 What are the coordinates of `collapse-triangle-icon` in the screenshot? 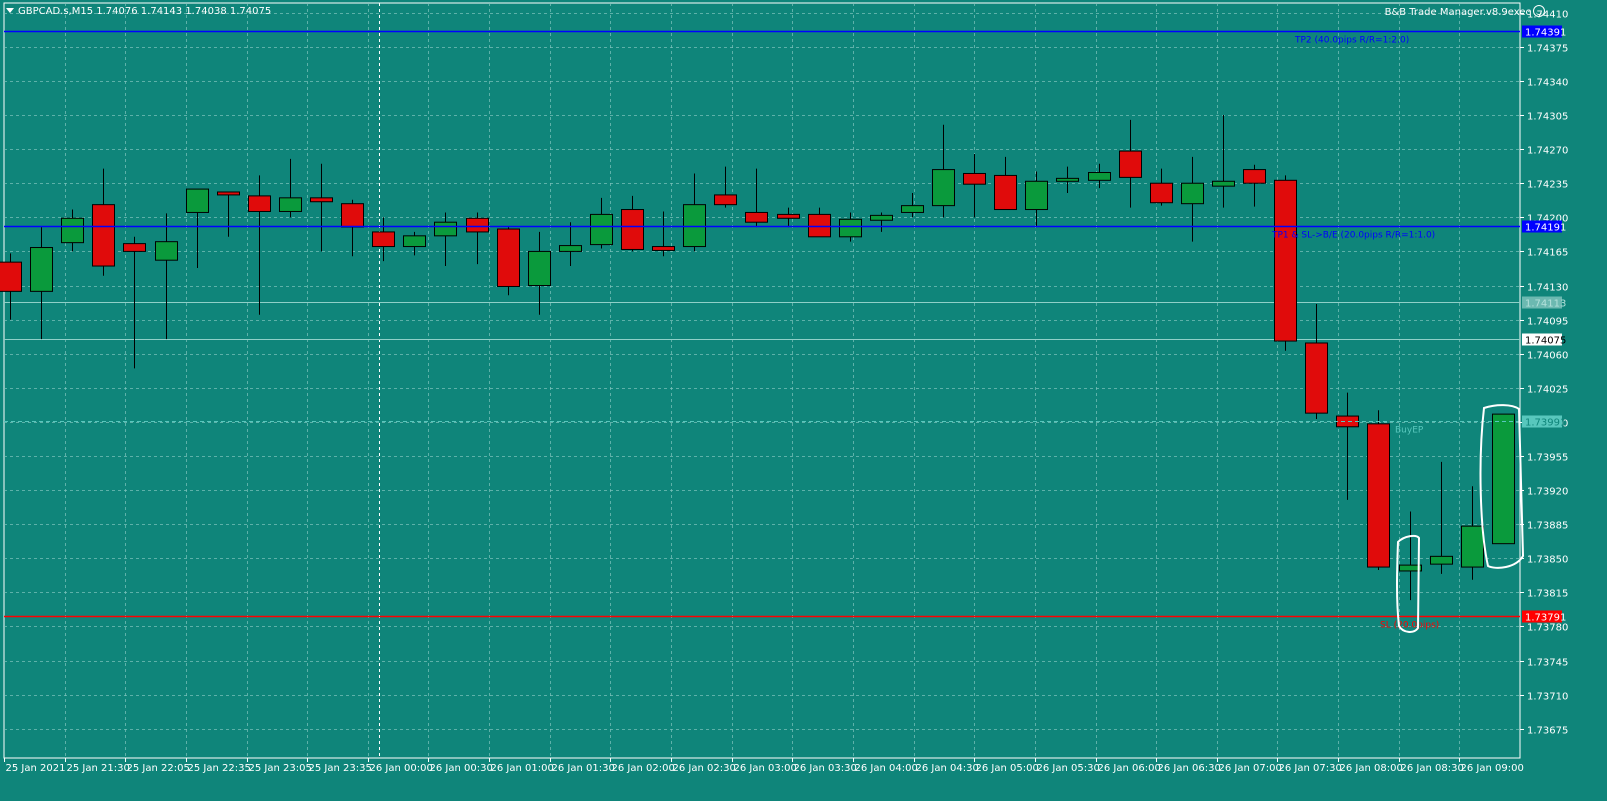 It's located at (10, 10).